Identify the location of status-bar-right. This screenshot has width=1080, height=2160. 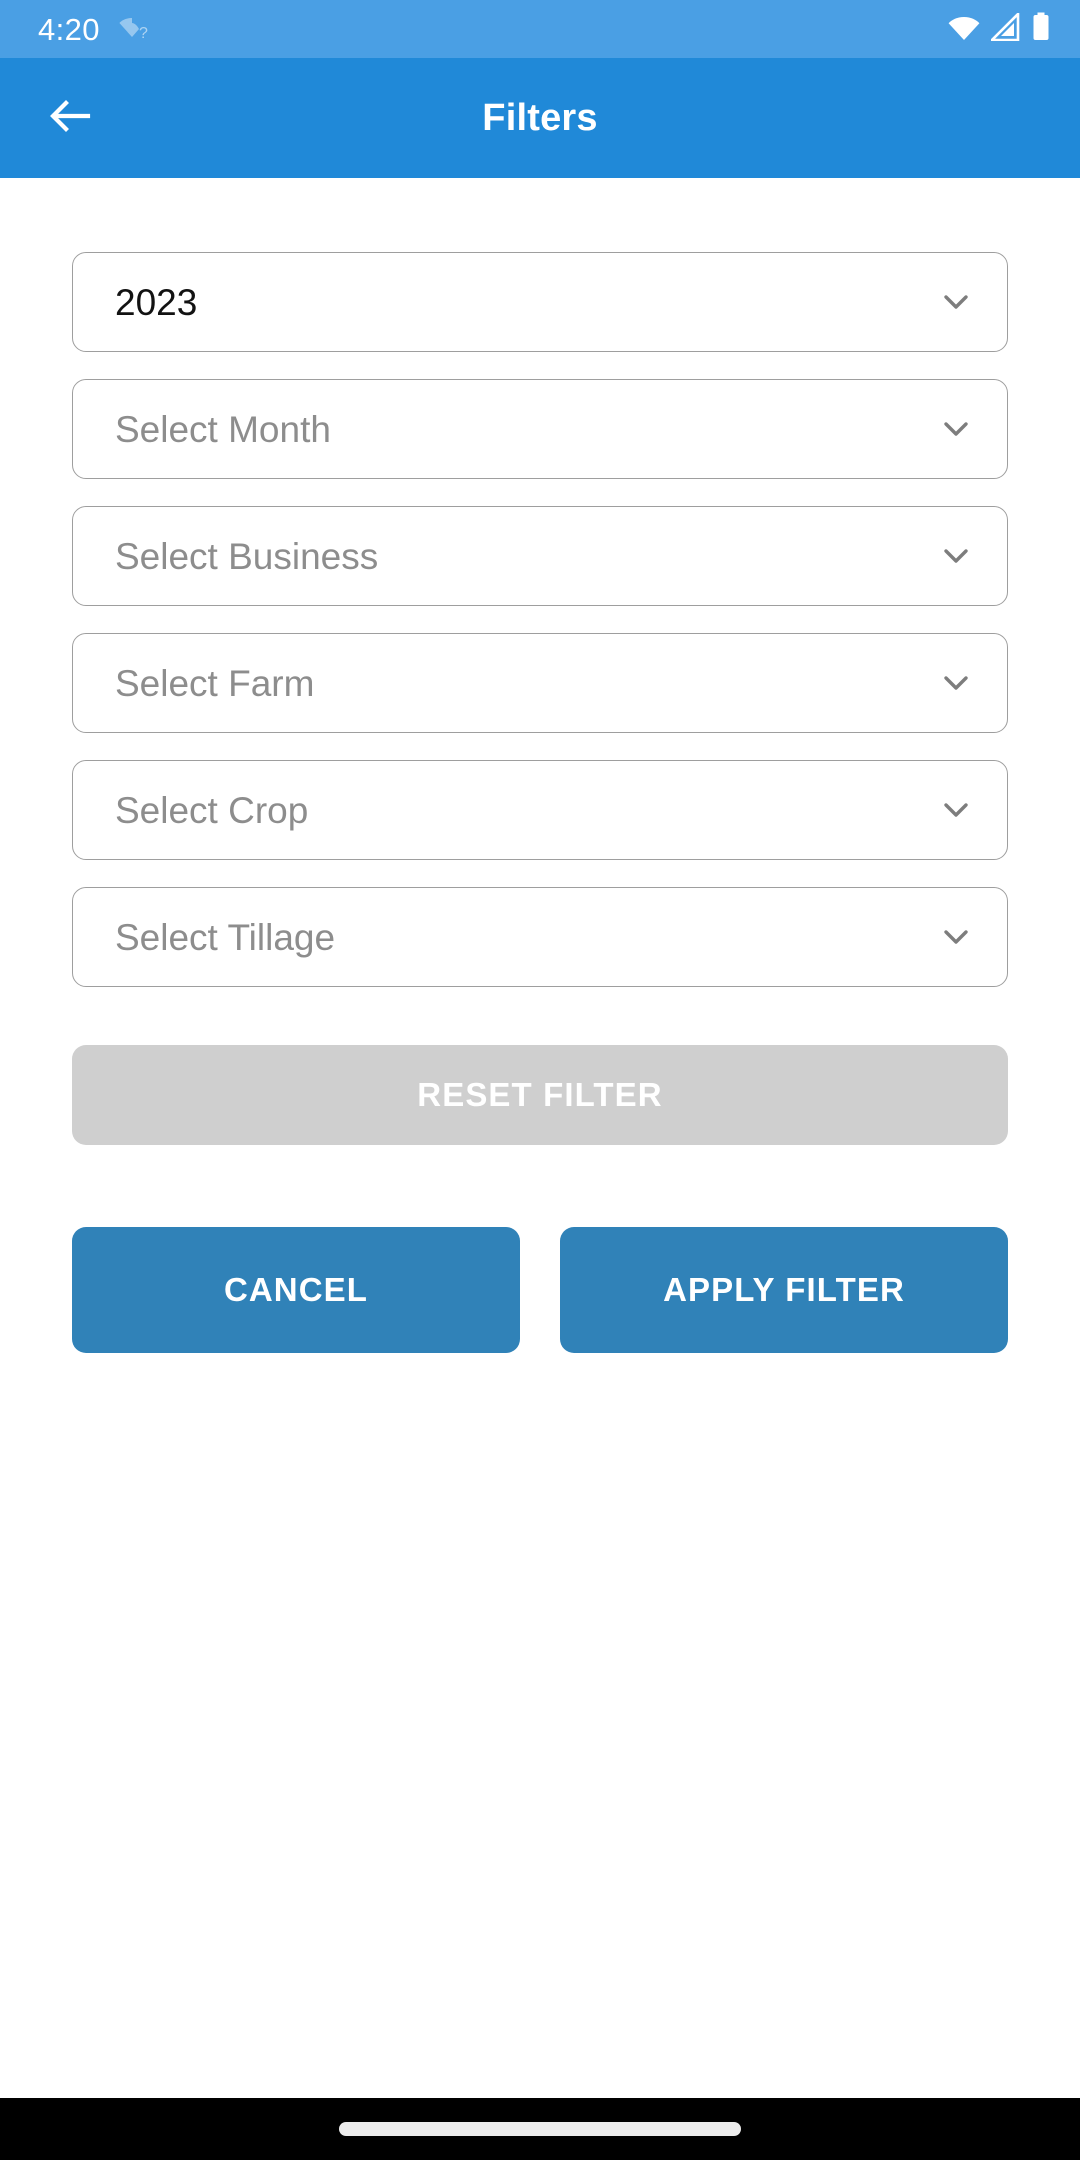
(999, 28).